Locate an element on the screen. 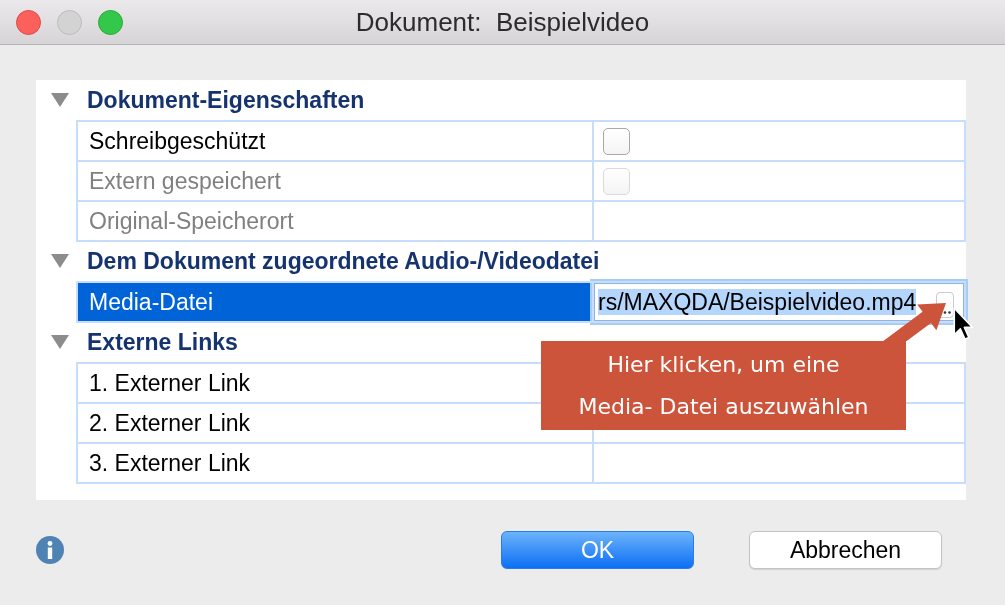  checkbox is located at coordinates (616, 141).